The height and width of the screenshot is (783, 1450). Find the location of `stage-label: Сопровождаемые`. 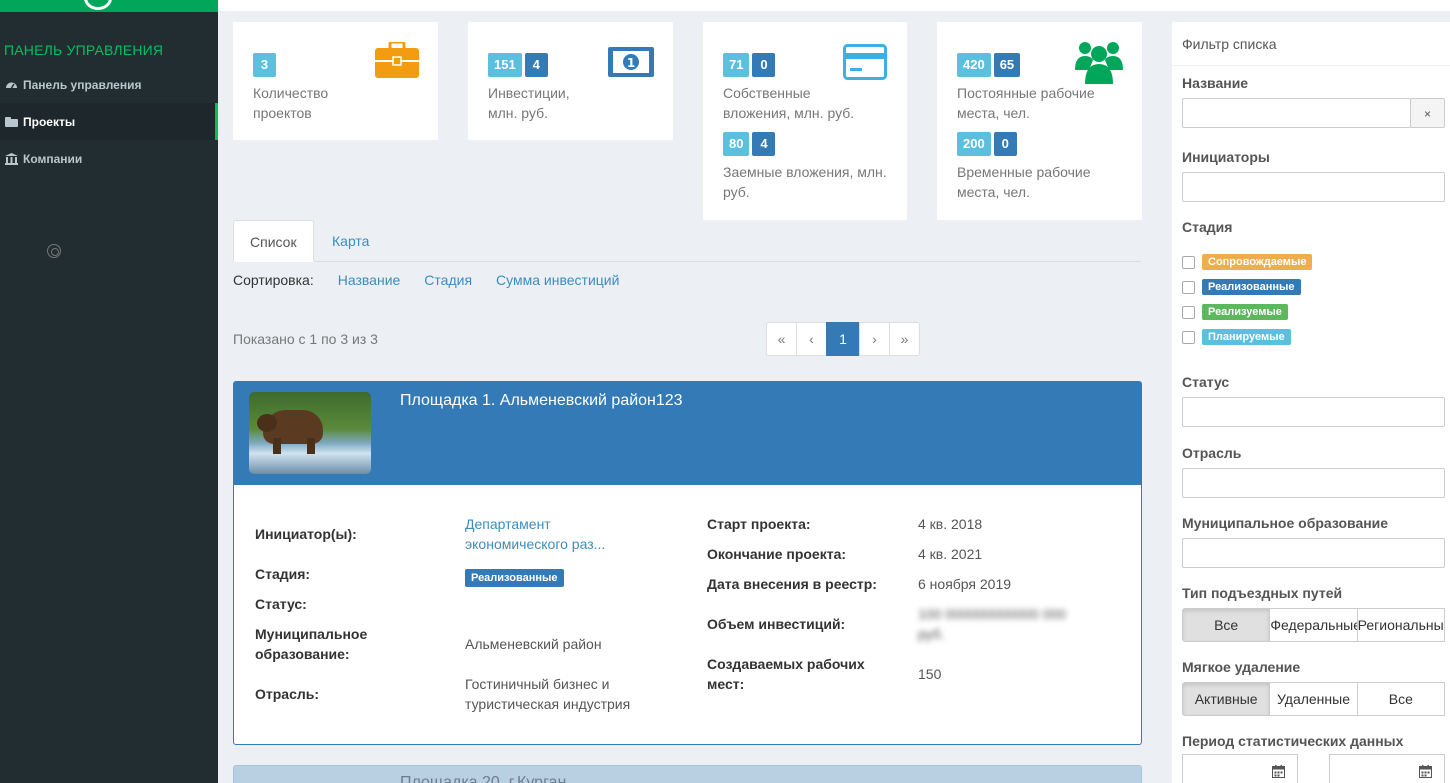

stage-label: Сопровождаемые is located at coordinates (1257, 262).